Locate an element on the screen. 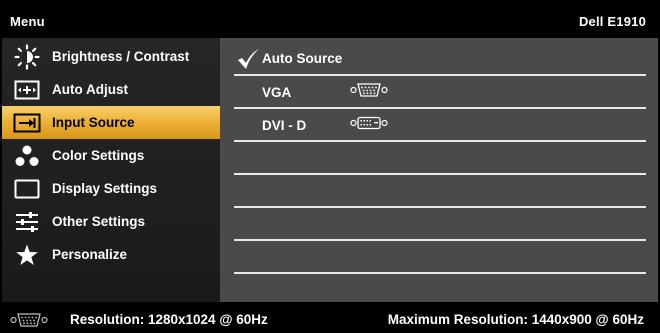  menu-item-brightness-contrast: Brightness / Contrast is located at coordinates (111, 56).